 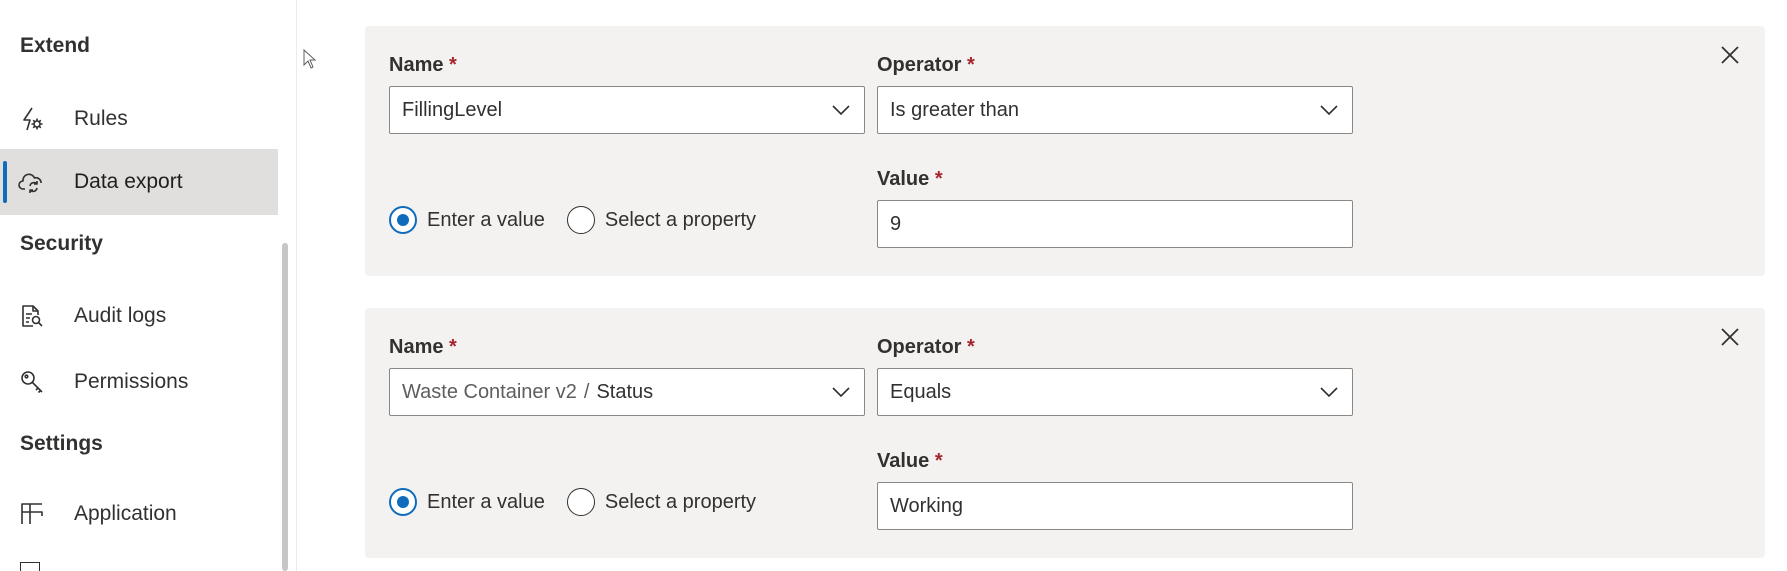 What do you see at coordinates (896, 223) in the screenshot?
I see `value-input-text: 9` at bounding box center [896, 223].